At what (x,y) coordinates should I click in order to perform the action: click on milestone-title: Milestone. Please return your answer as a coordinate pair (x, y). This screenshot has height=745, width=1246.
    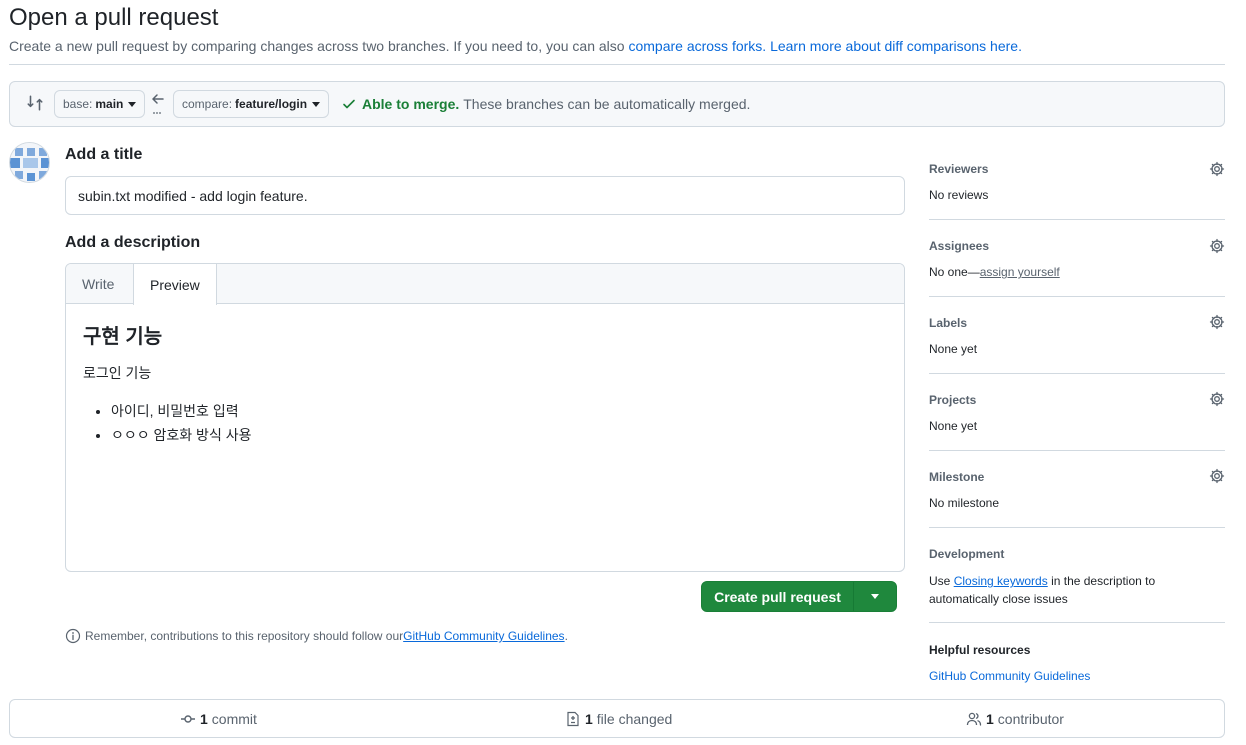
    Looking at the image, I should click on (957, 477).